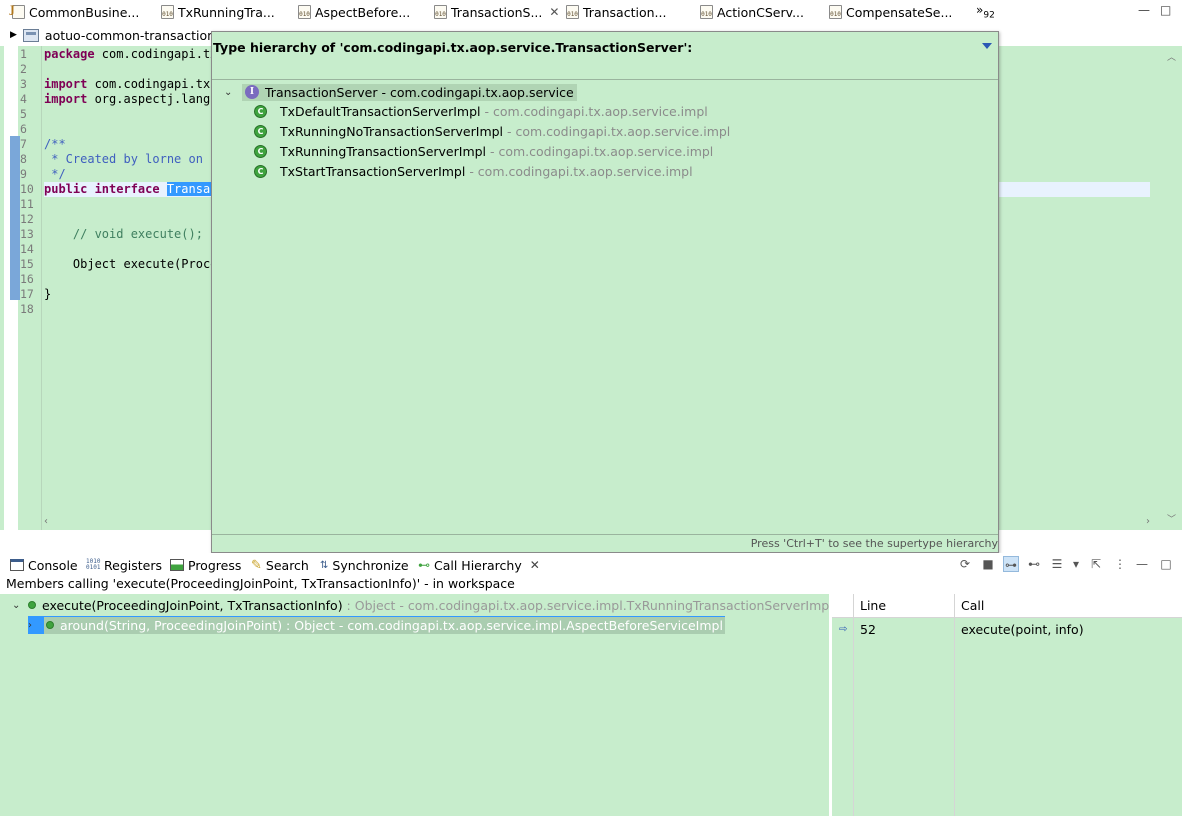 The image size is (1182, 816). I want to click on code-line-1: package com.codingapi.tx, so click(130, 54).